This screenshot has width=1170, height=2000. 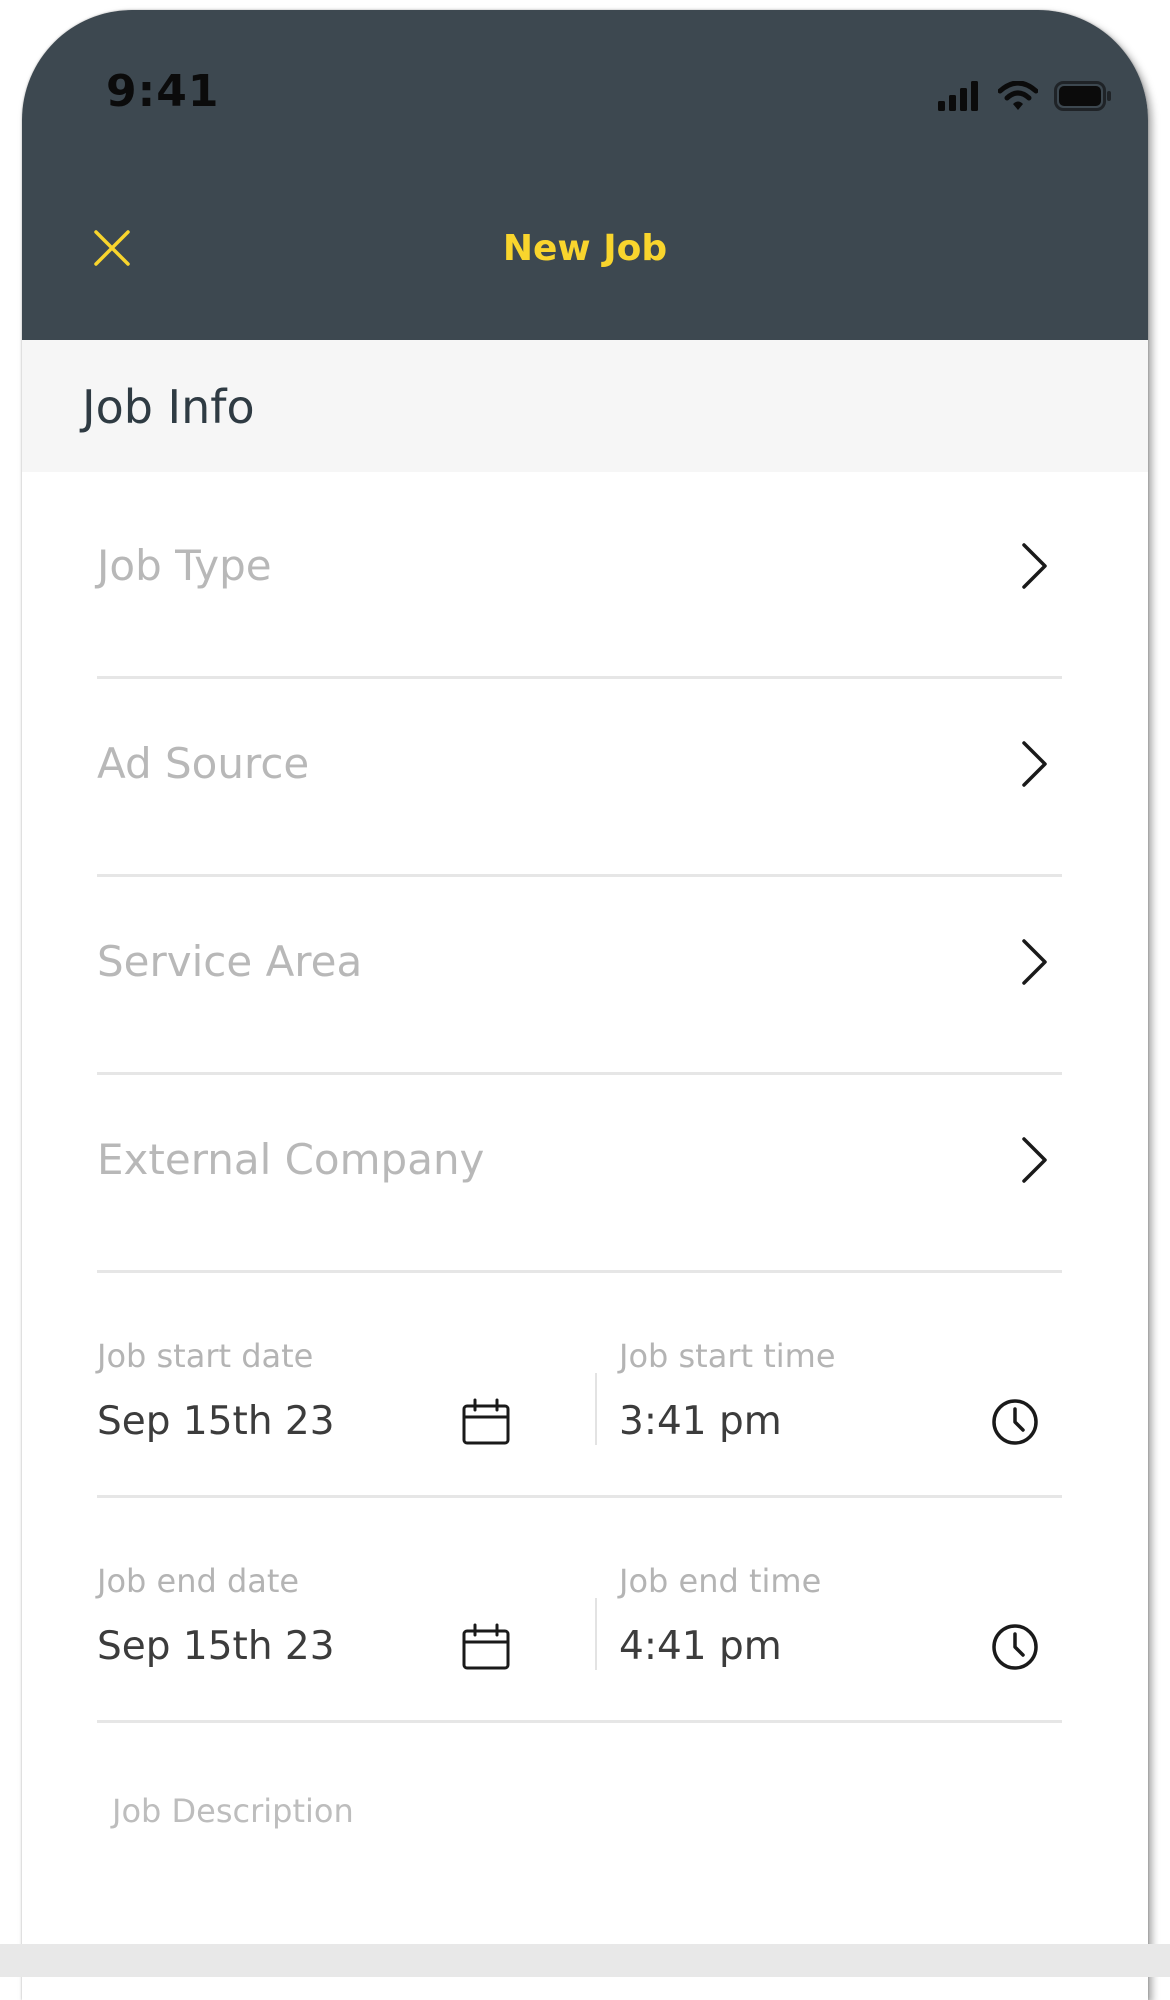 I want to click on section-header: Job Info, so click(x=585, y=406).